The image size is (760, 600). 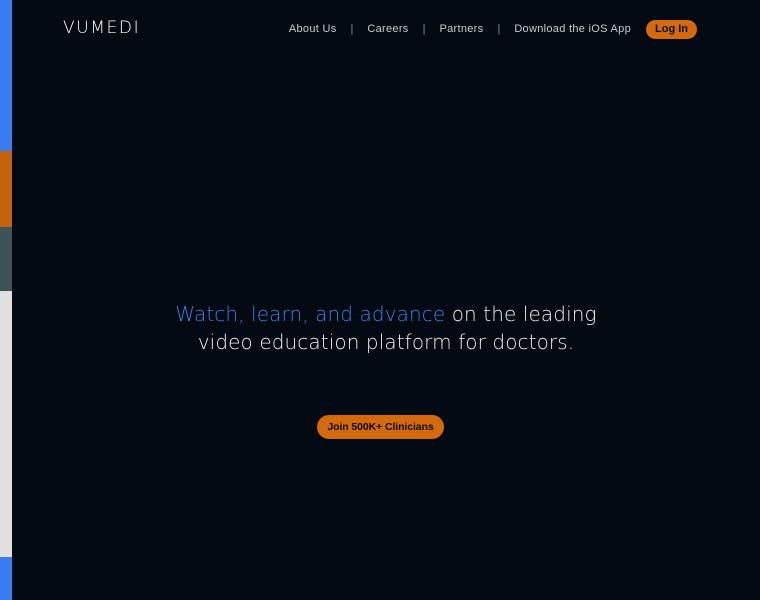 I want to click on side-stripe-slate, so click(x=6, y=259).